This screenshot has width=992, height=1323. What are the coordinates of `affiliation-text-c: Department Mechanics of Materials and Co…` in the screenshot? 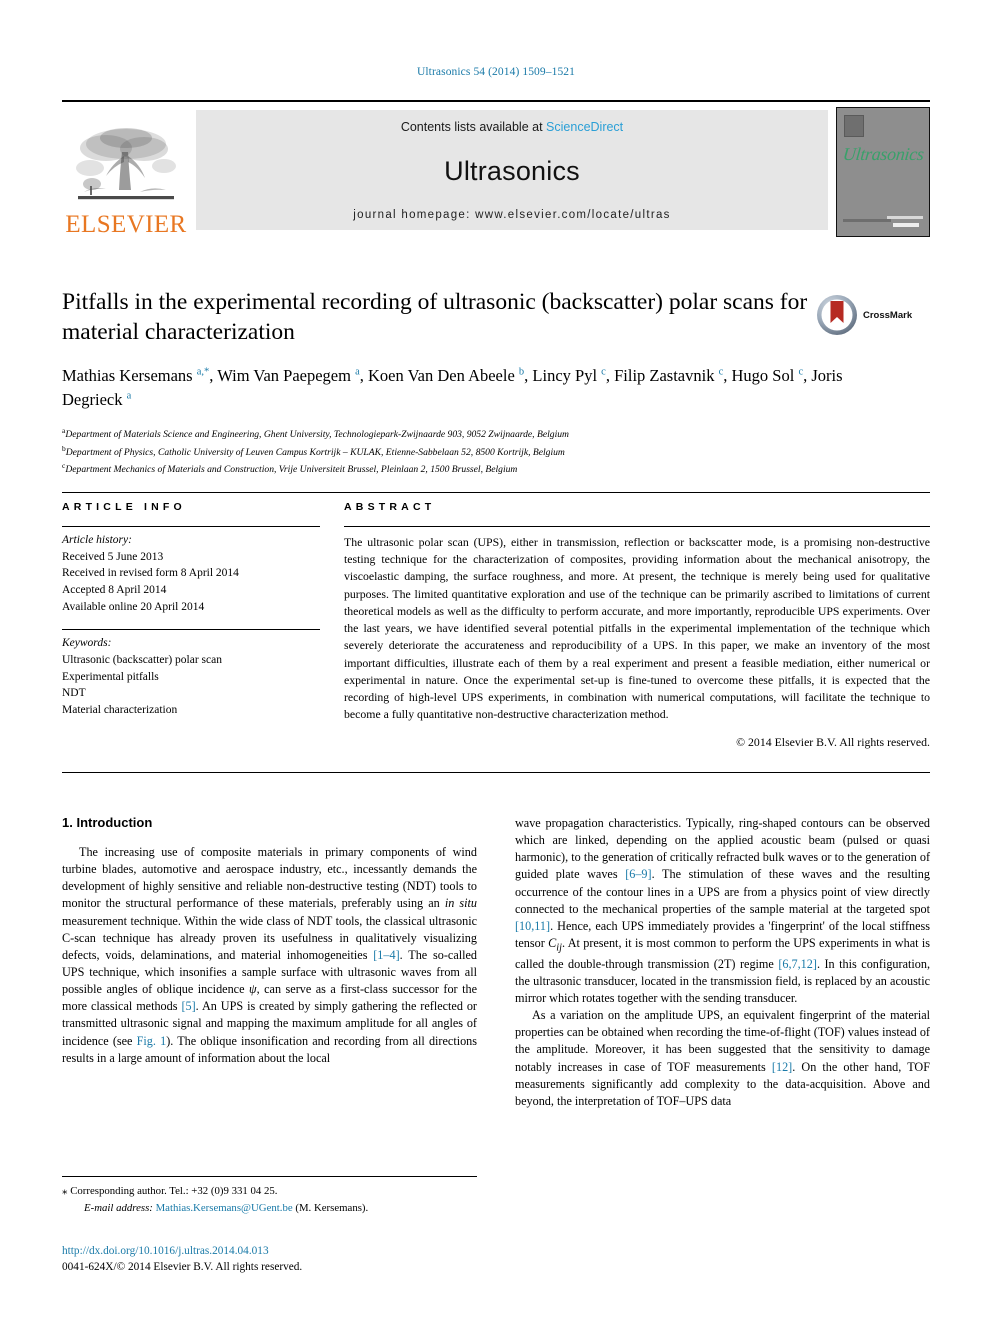 It's located at (291, 470).